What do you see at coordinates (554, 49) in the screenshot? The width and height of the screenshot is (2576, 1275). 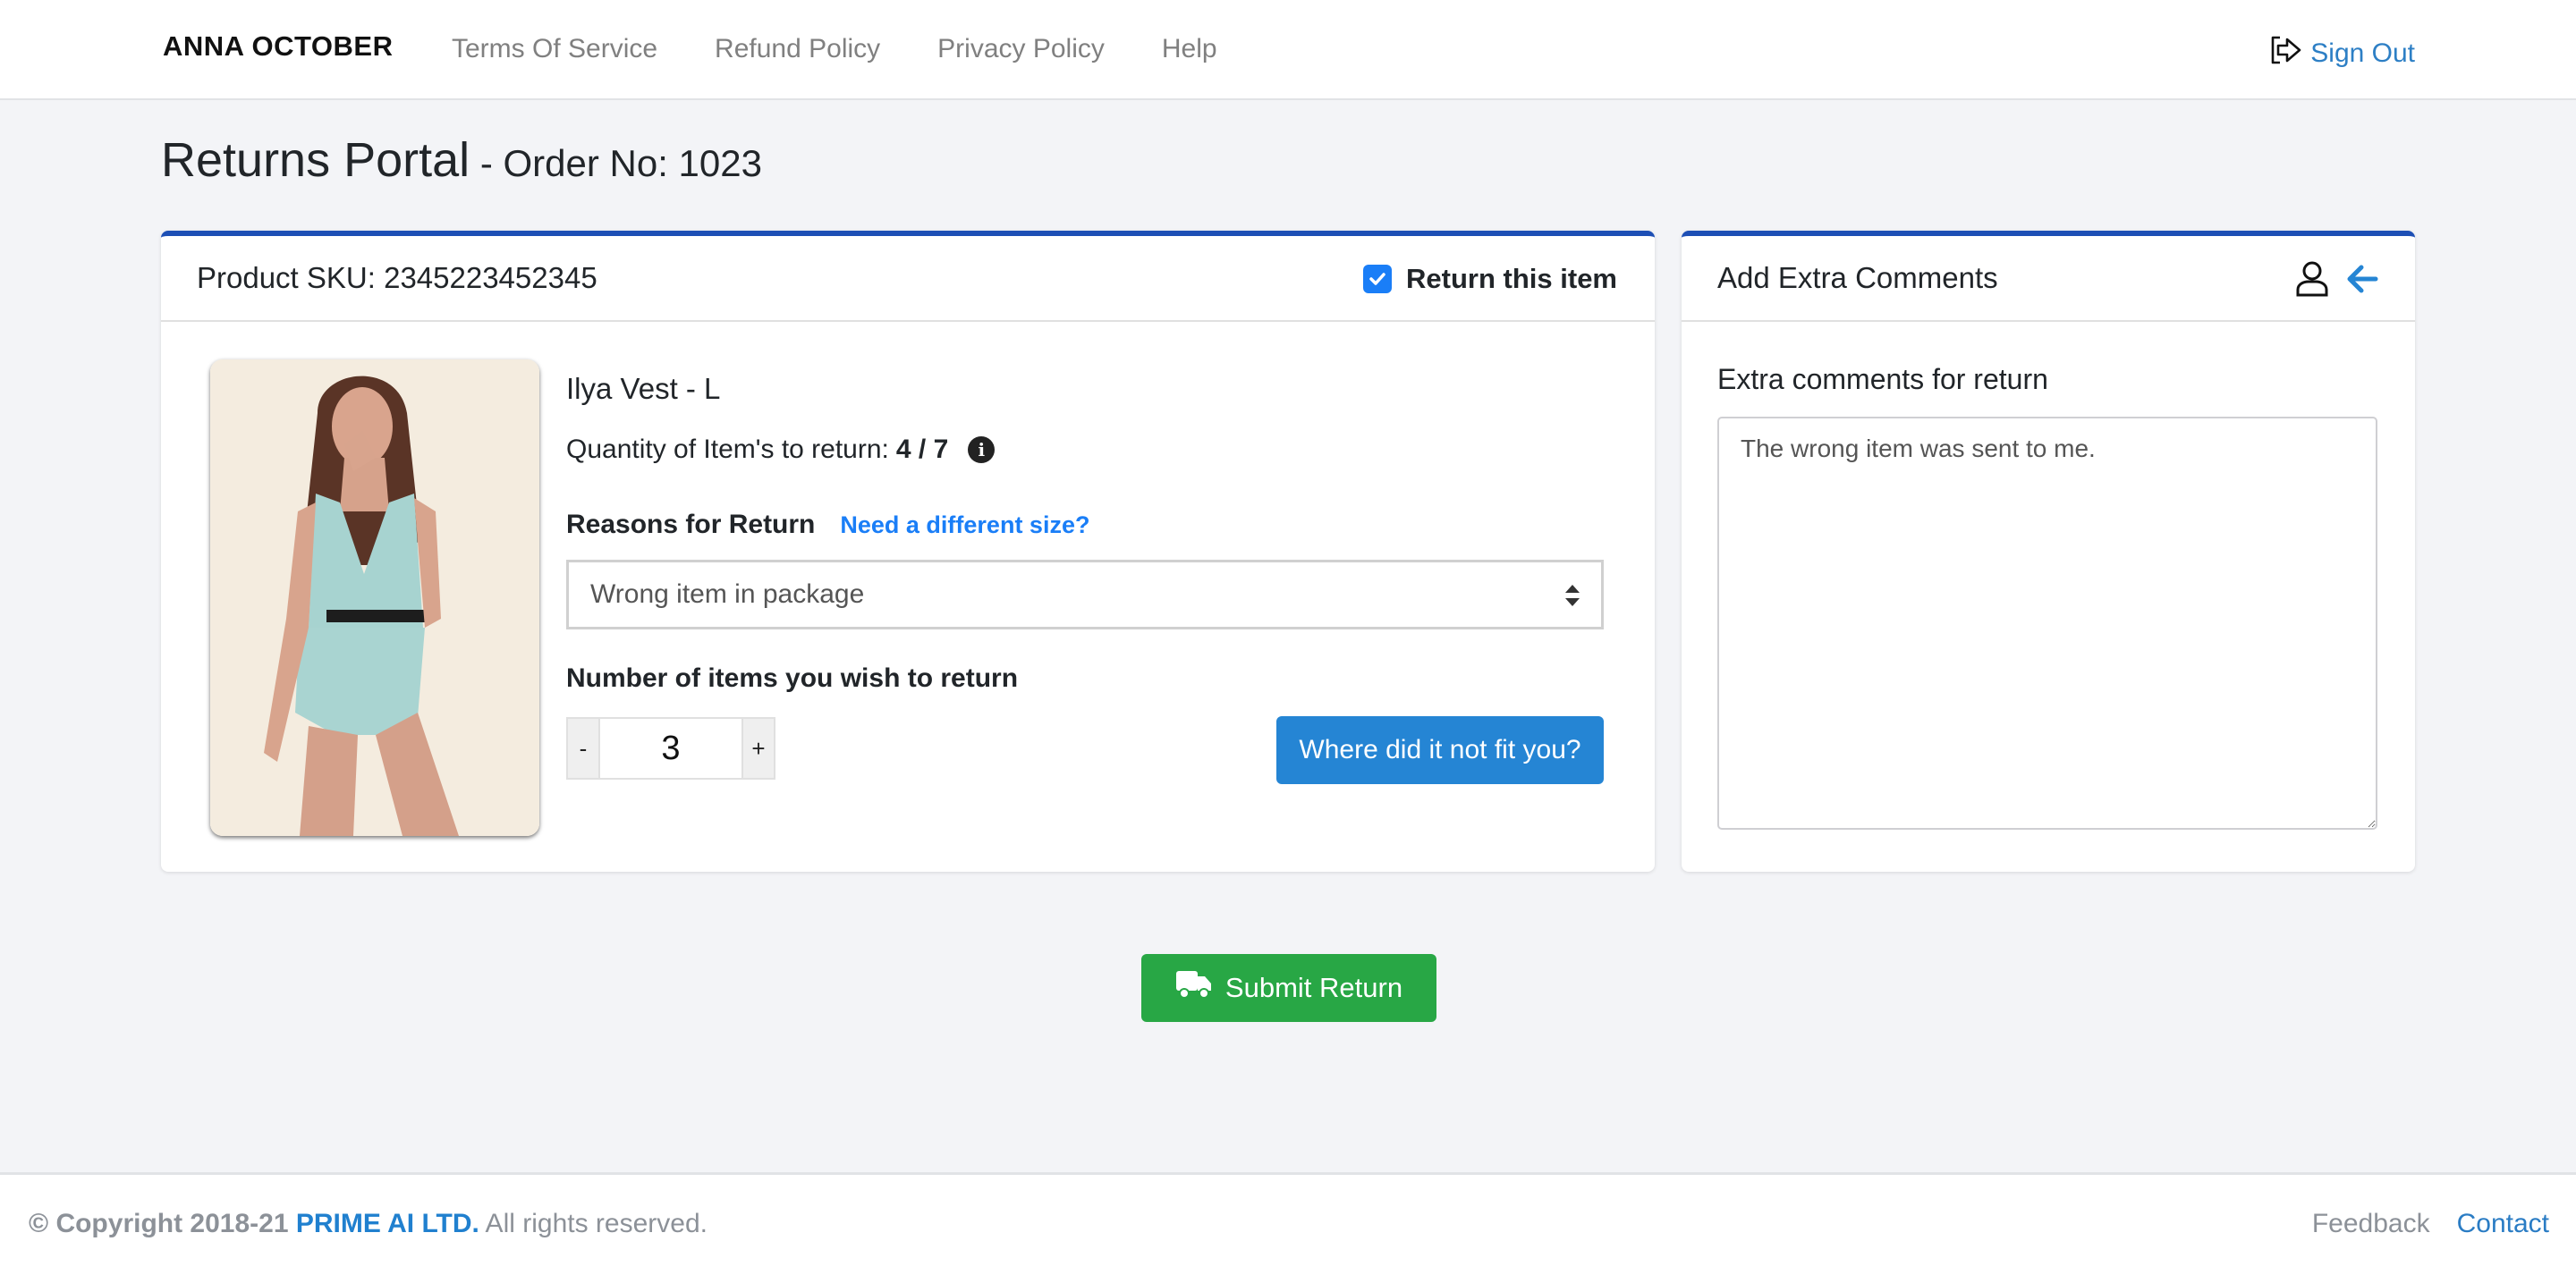 I see `nav-terms-of-service: Terms Of Service` at bounding box center [554, 49].